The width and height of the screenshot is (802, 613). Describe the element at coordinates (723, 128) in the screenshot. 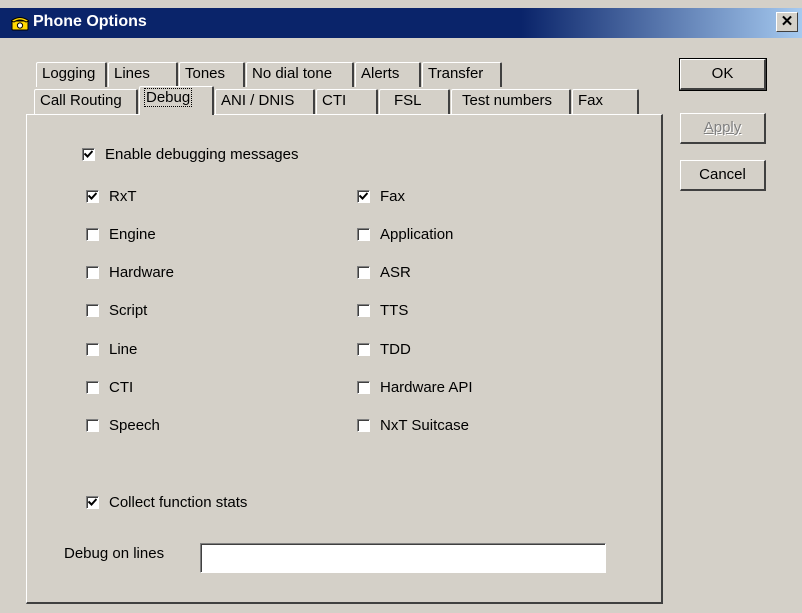

I see `apply-button: Apply` at that location.